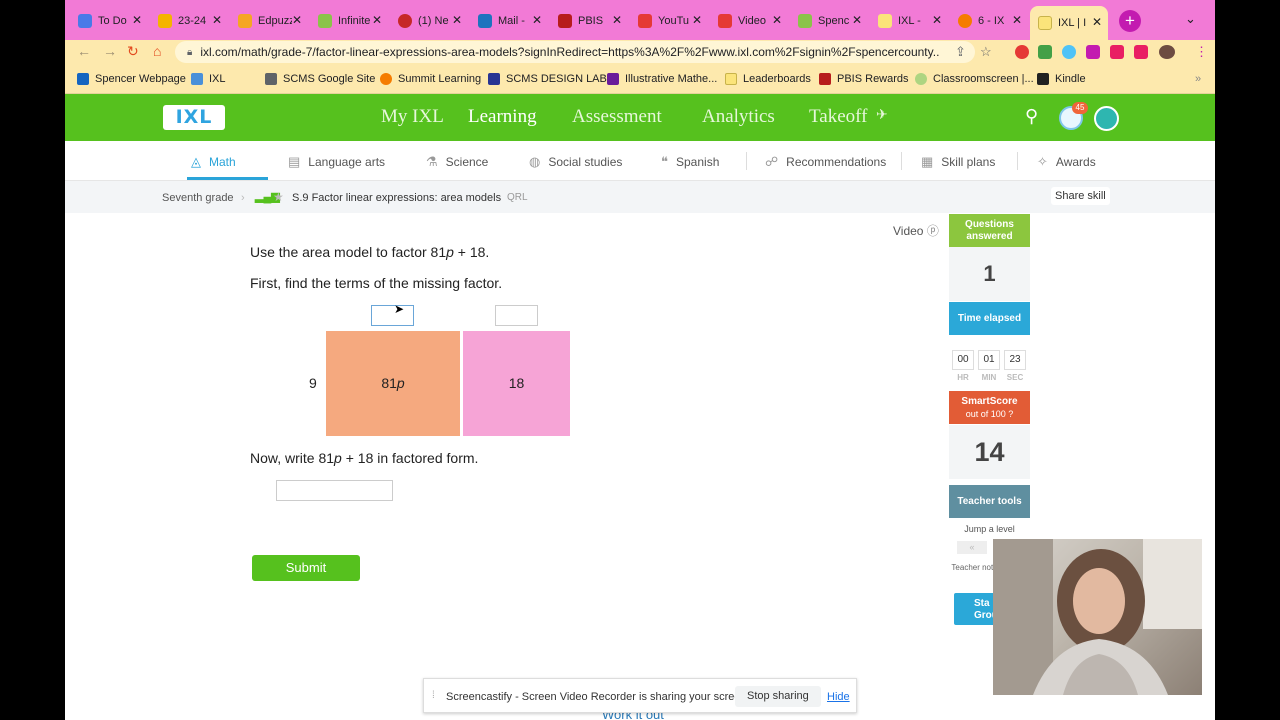 The image size is (1280, 720). What do you see at coordinates (989, 21) in the screenshot?
I see `browser-tab: 6 - IX ✕` at bounding box center [989, 21].